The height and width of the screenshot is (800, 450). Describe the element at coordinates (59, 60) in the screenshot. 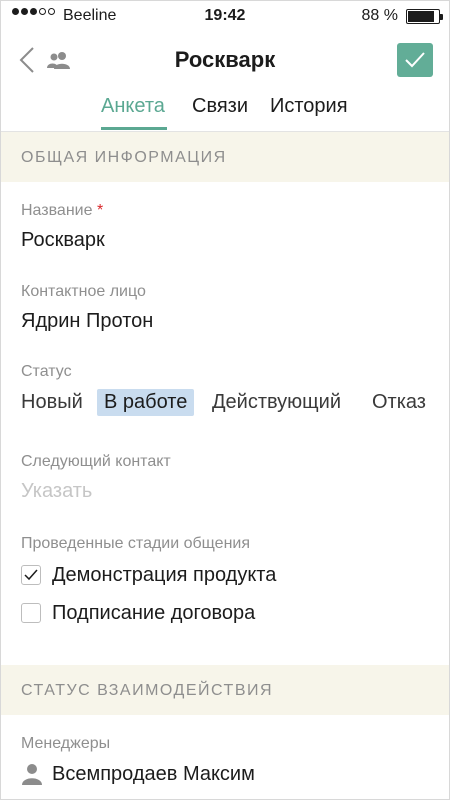

I see `people-icon` at that location.